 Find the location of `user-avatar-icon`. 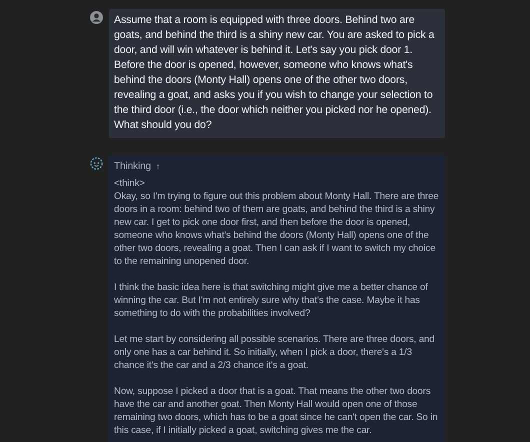

user-avatar-icon is located at coordinates (96, 17).